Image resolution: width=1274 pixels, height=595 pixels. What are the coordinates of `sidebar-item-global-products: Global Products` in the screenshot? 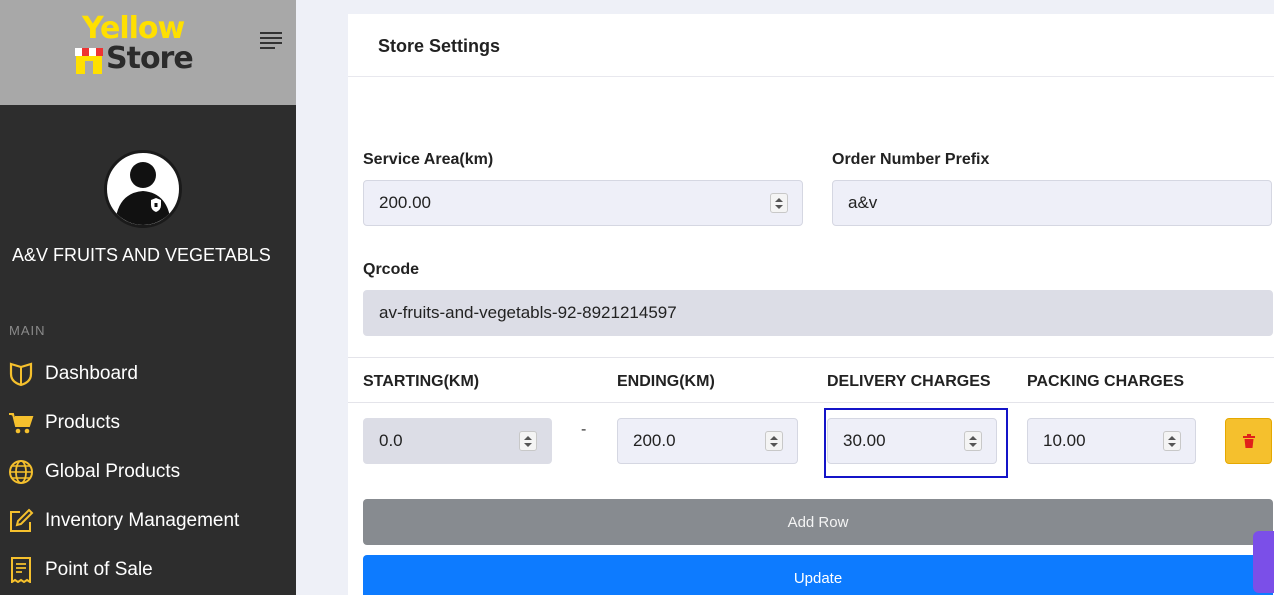 It's located at (148, 472).